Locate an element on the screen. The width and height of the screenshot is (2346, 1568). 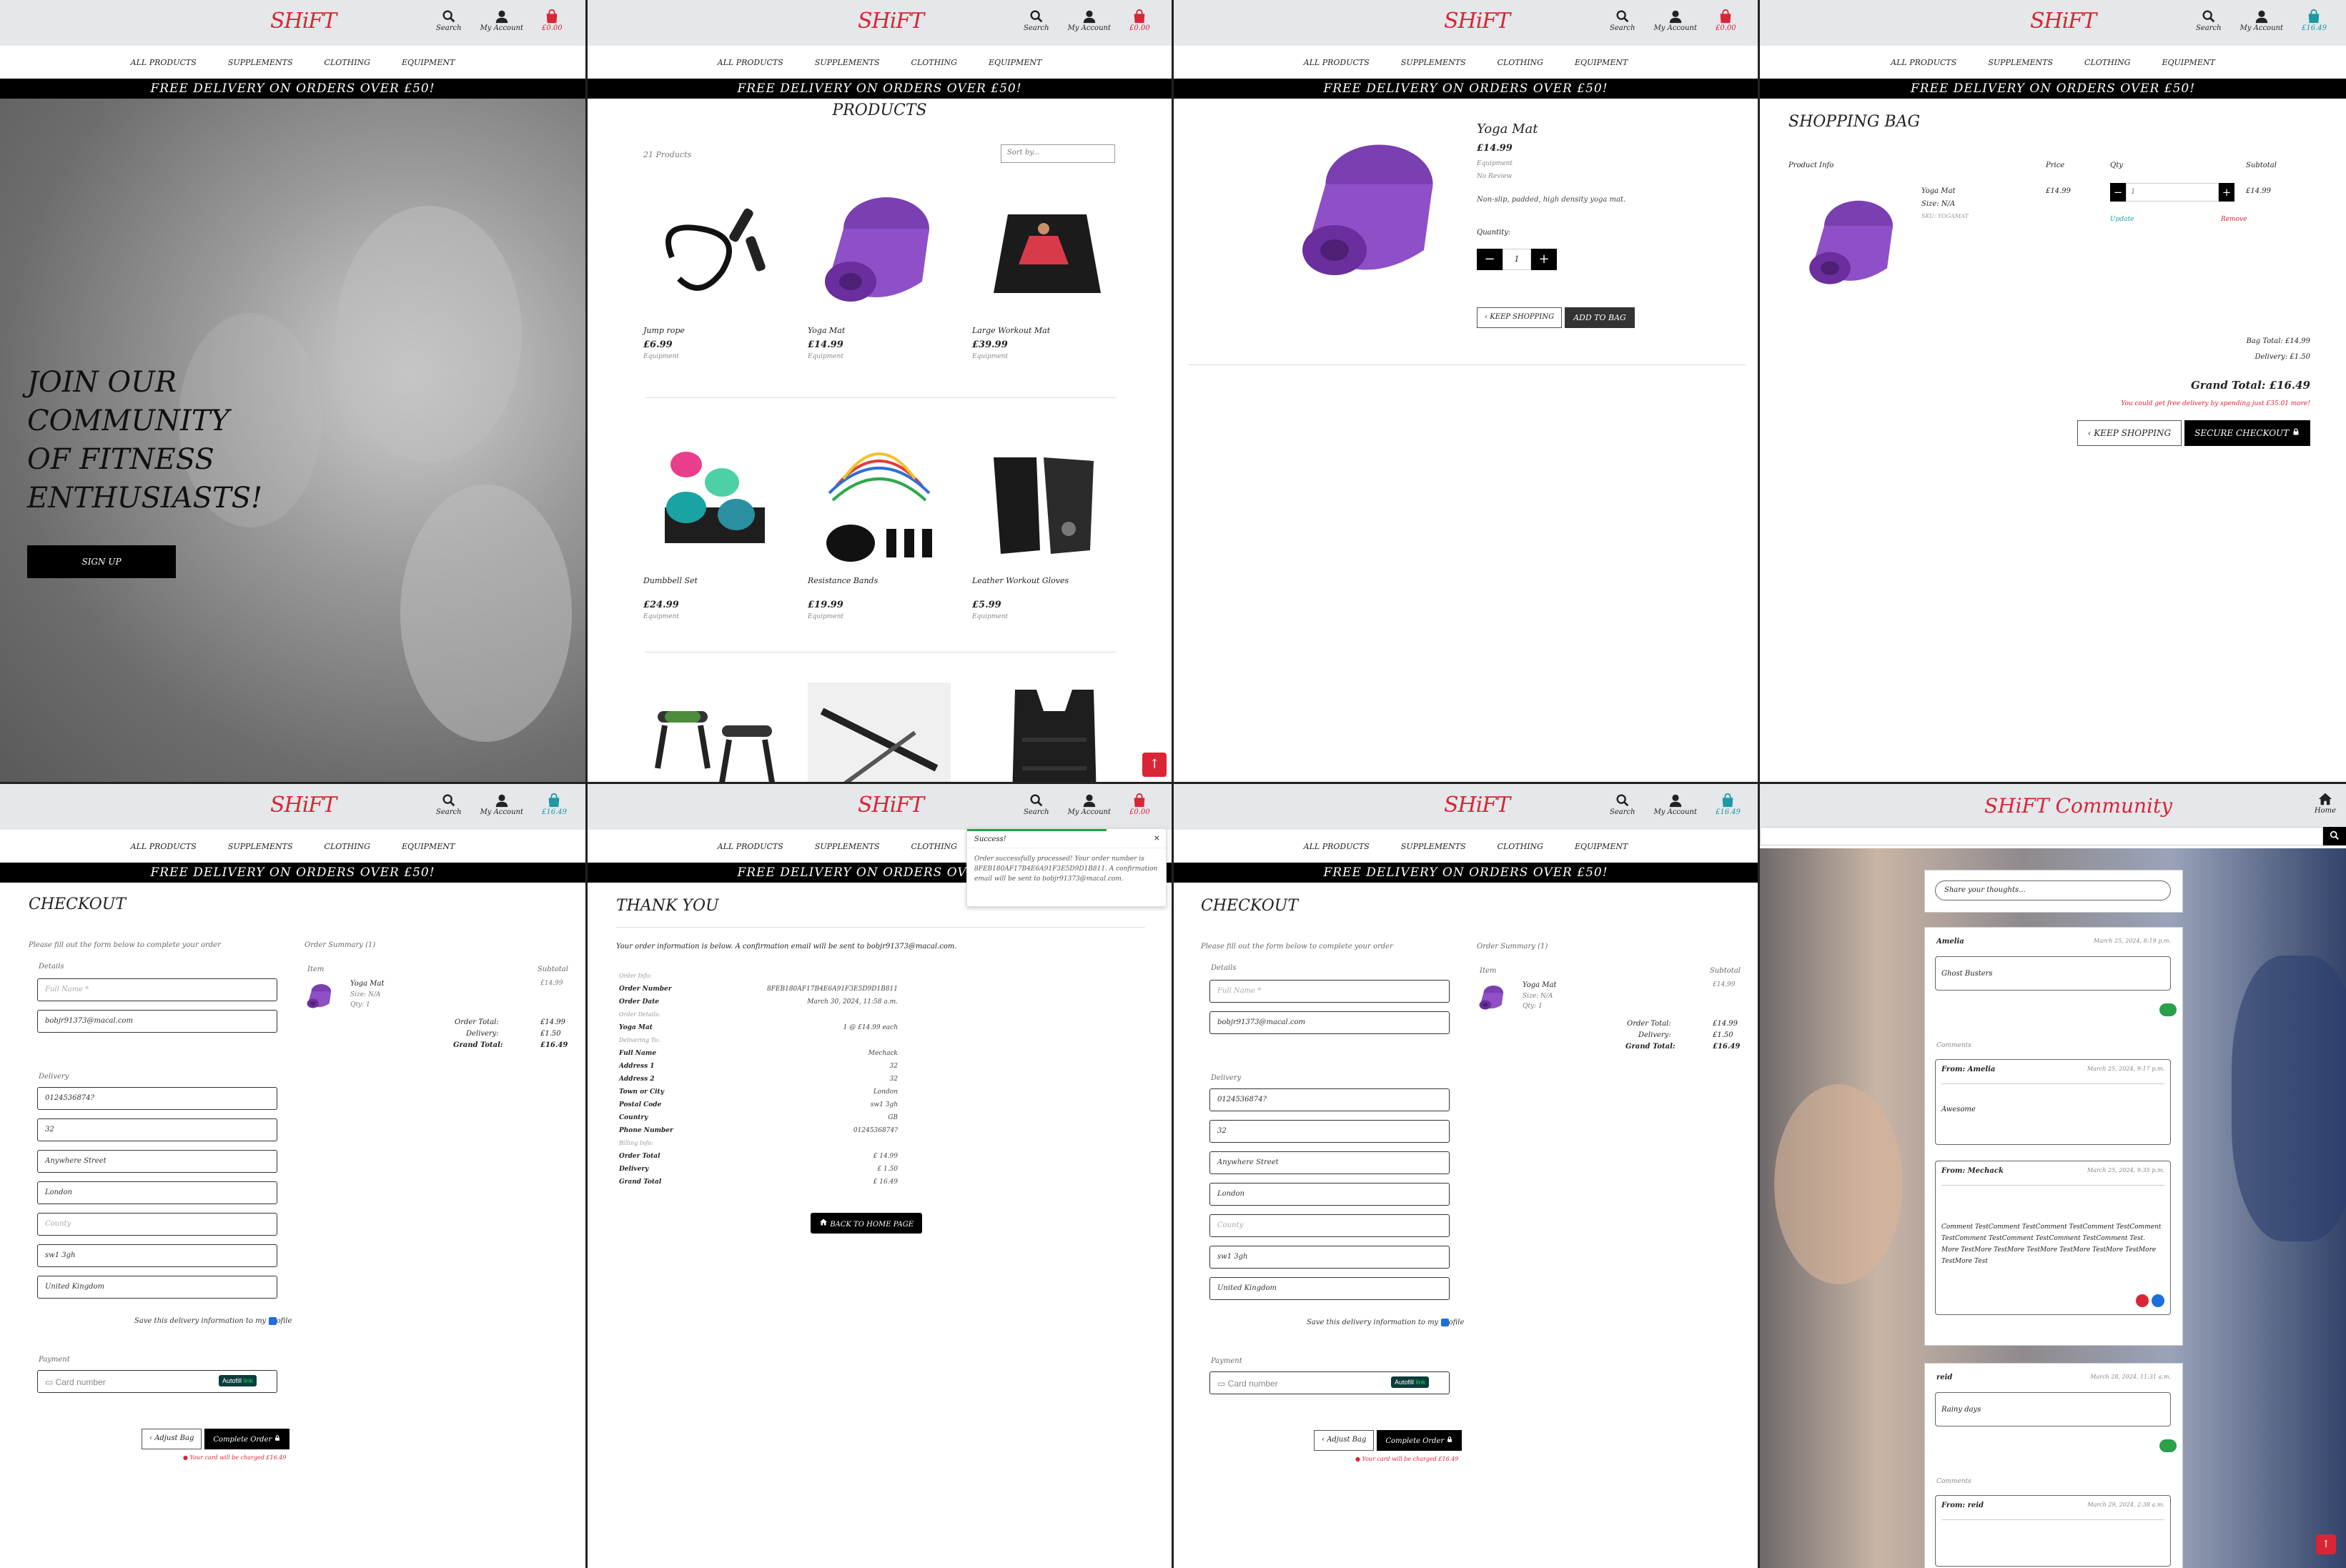
complete-order-button: Complete Order is located at coordinates (1419, 1440).